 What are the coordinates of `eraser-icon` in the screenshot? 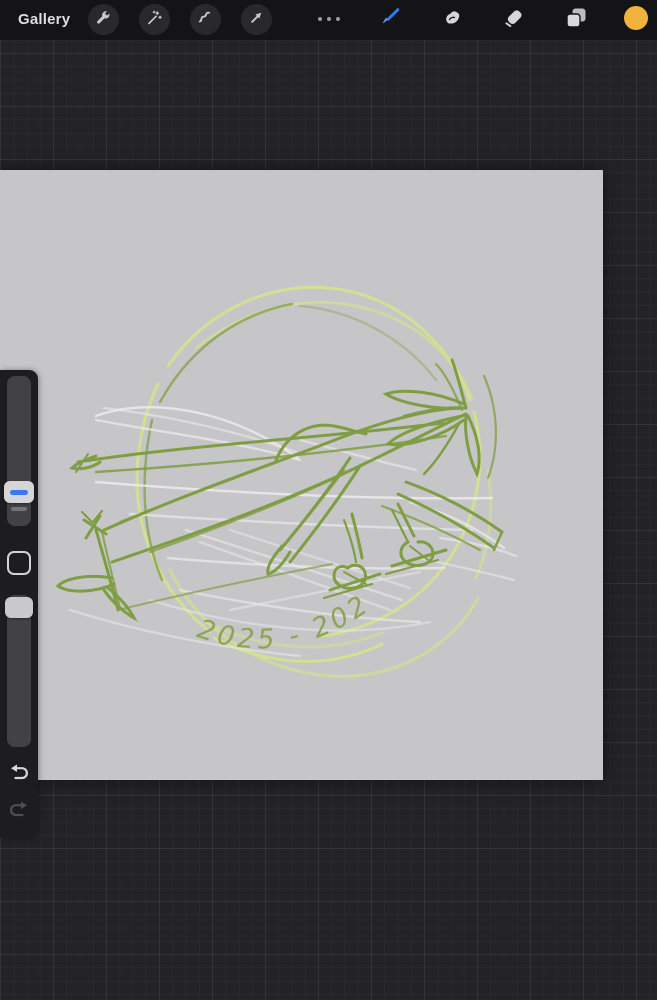 It's located at (514, 20).